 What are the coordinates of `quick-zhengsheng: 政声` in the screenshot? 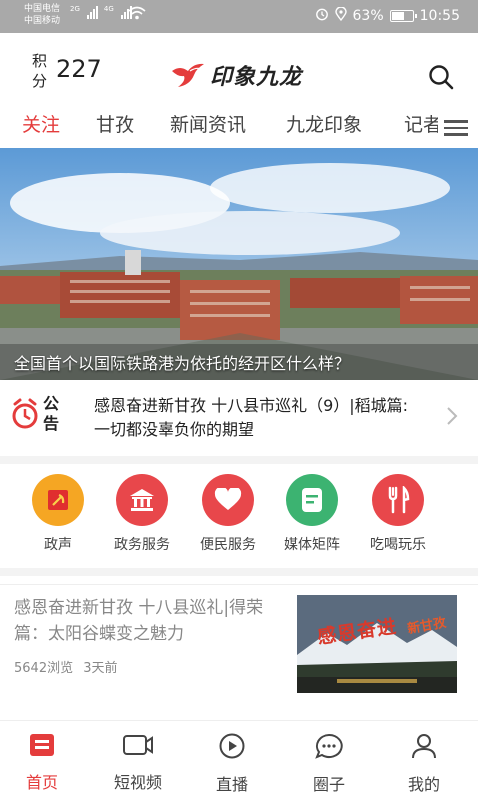 It's located at (58, 514).